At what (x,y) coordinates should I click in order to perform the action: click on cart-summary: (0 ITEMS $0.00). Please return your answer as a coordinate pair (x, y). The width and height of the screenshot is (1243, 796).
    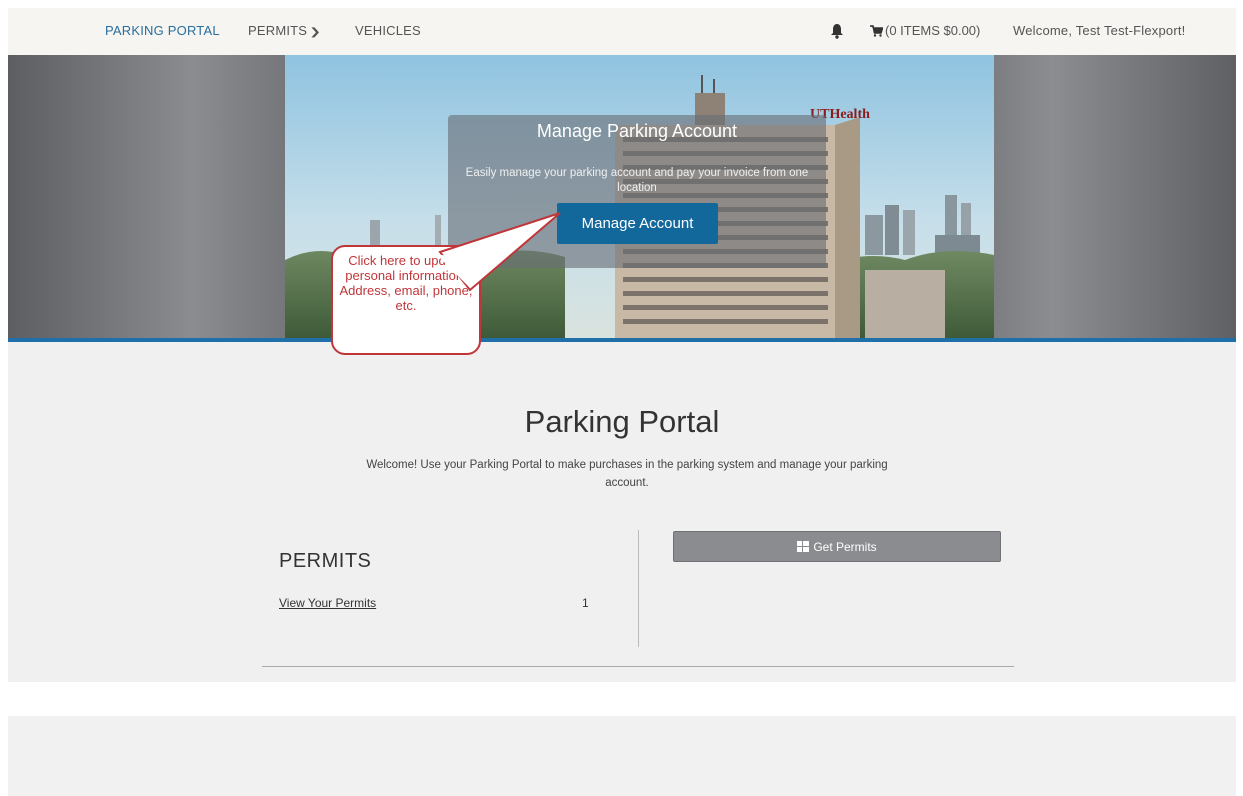
    Looking at the image, I should click on (933, 30).